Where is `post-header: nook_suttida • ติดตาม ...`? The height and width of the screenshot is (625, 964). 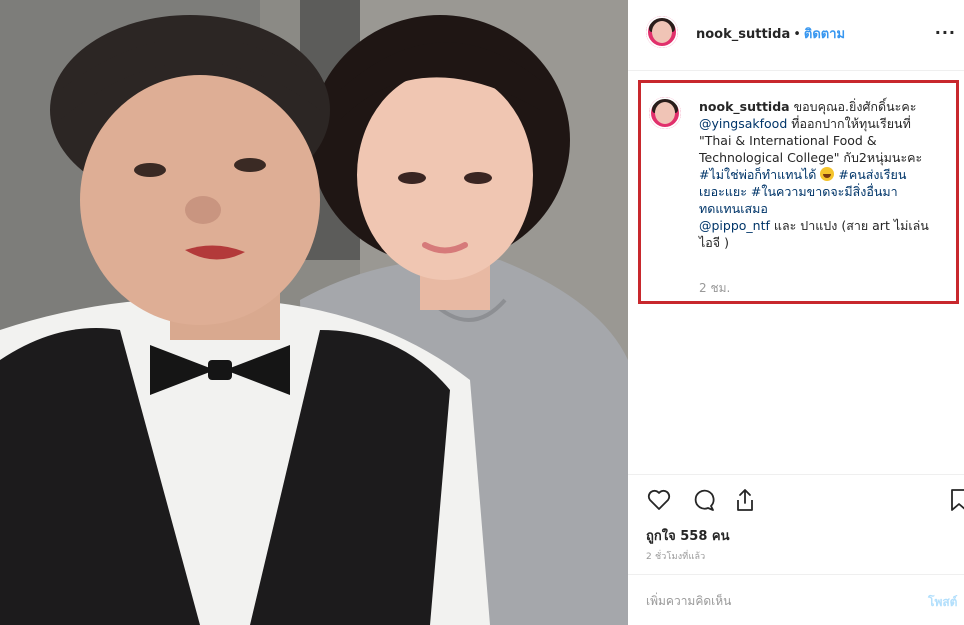
post-header: nook_suttida • ติดตาม ... is located at coordinates (796, 35).